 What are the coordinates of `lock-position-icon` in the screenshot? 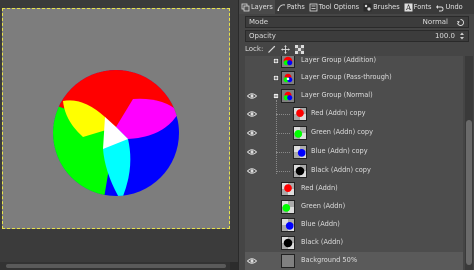 It's located at (286, 49).